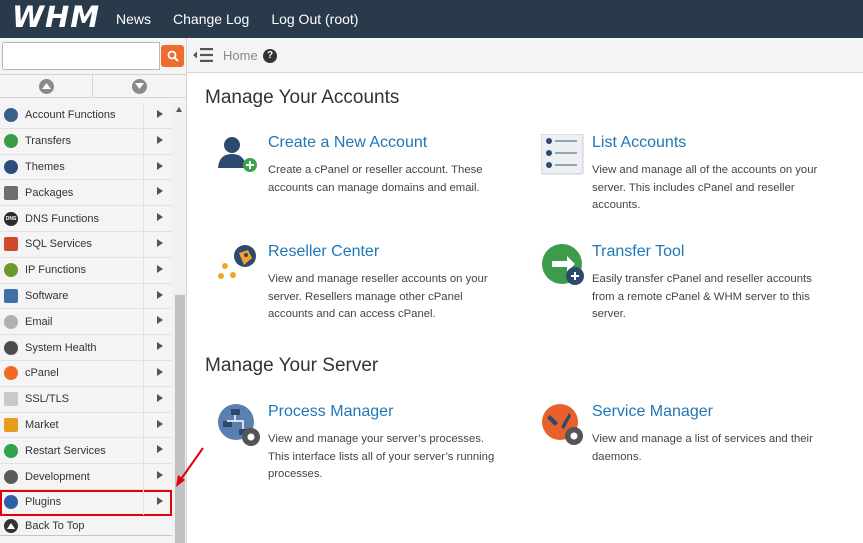 This screenshot has width=863, height=543. What do you see at coordinates (86, 141) in the screenshot?
I see `sidebar-item-transfers: Transfers` at bounding box center [86, 141].